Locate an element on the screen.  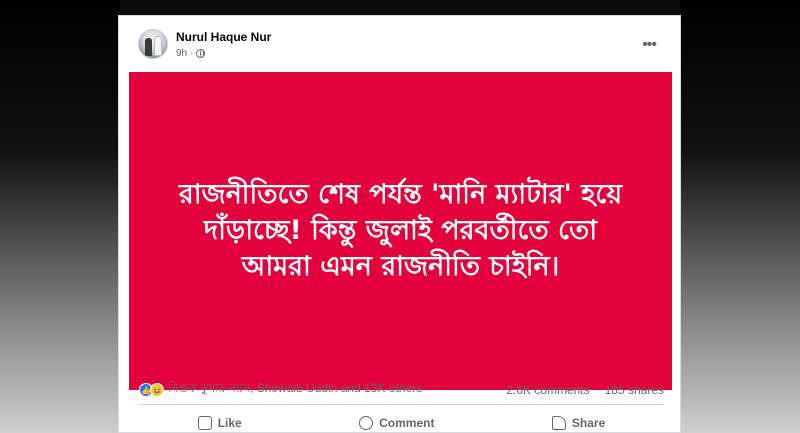
post-time: 9h is located at coordinates (181, 53).